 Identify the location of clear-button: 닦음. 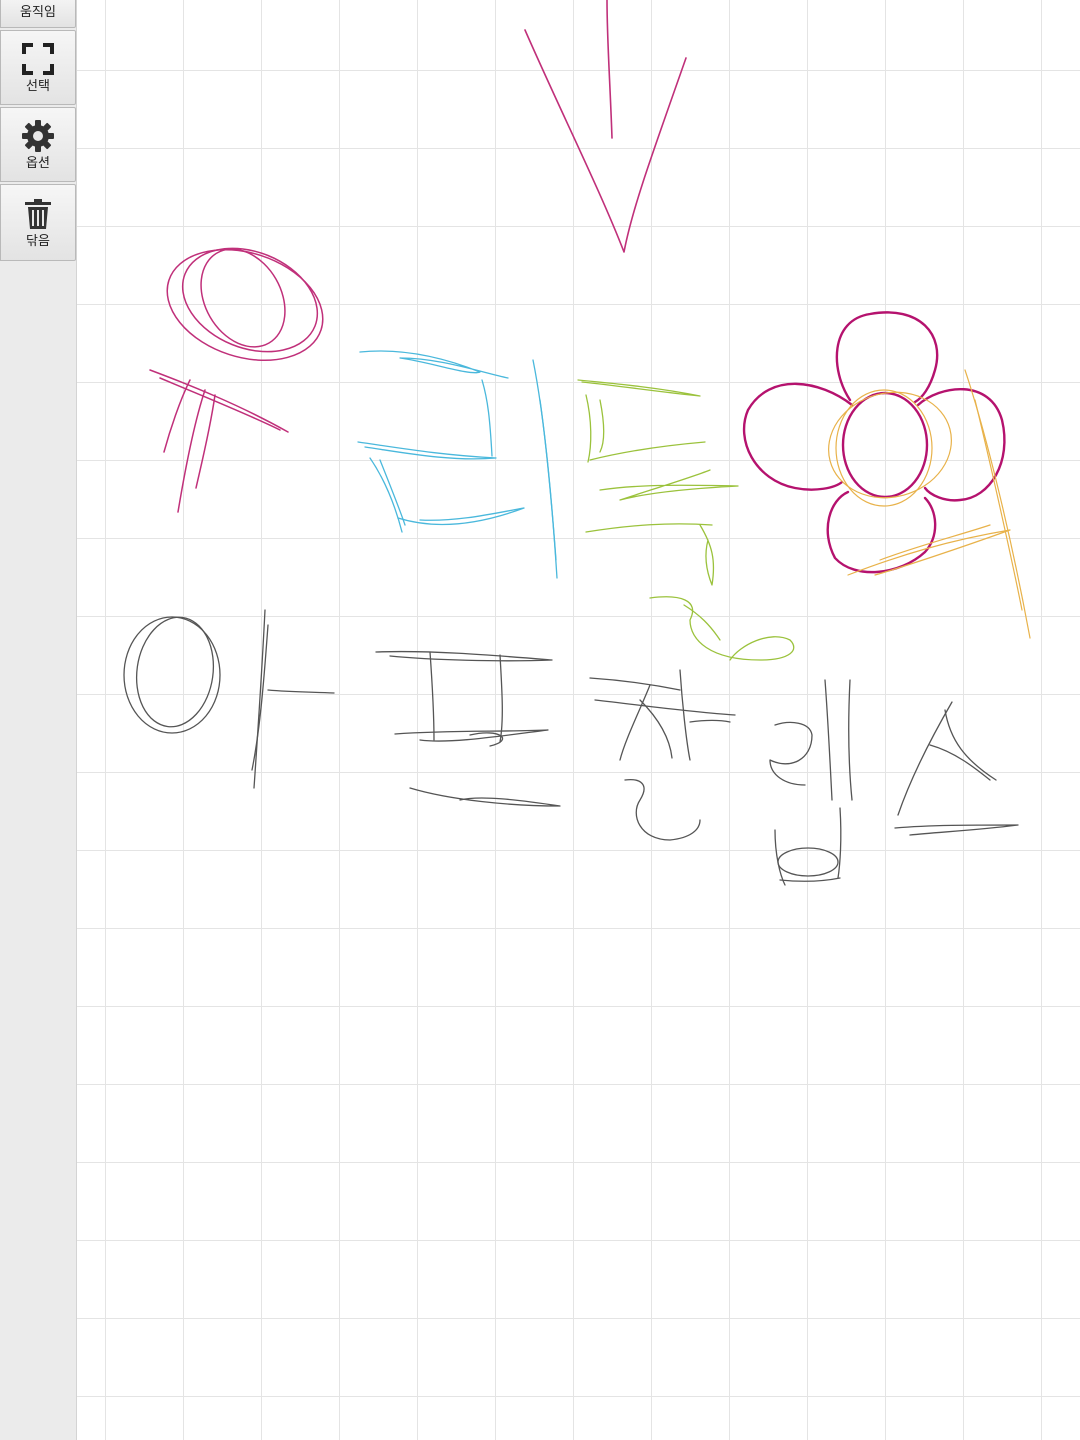
(38, 222).